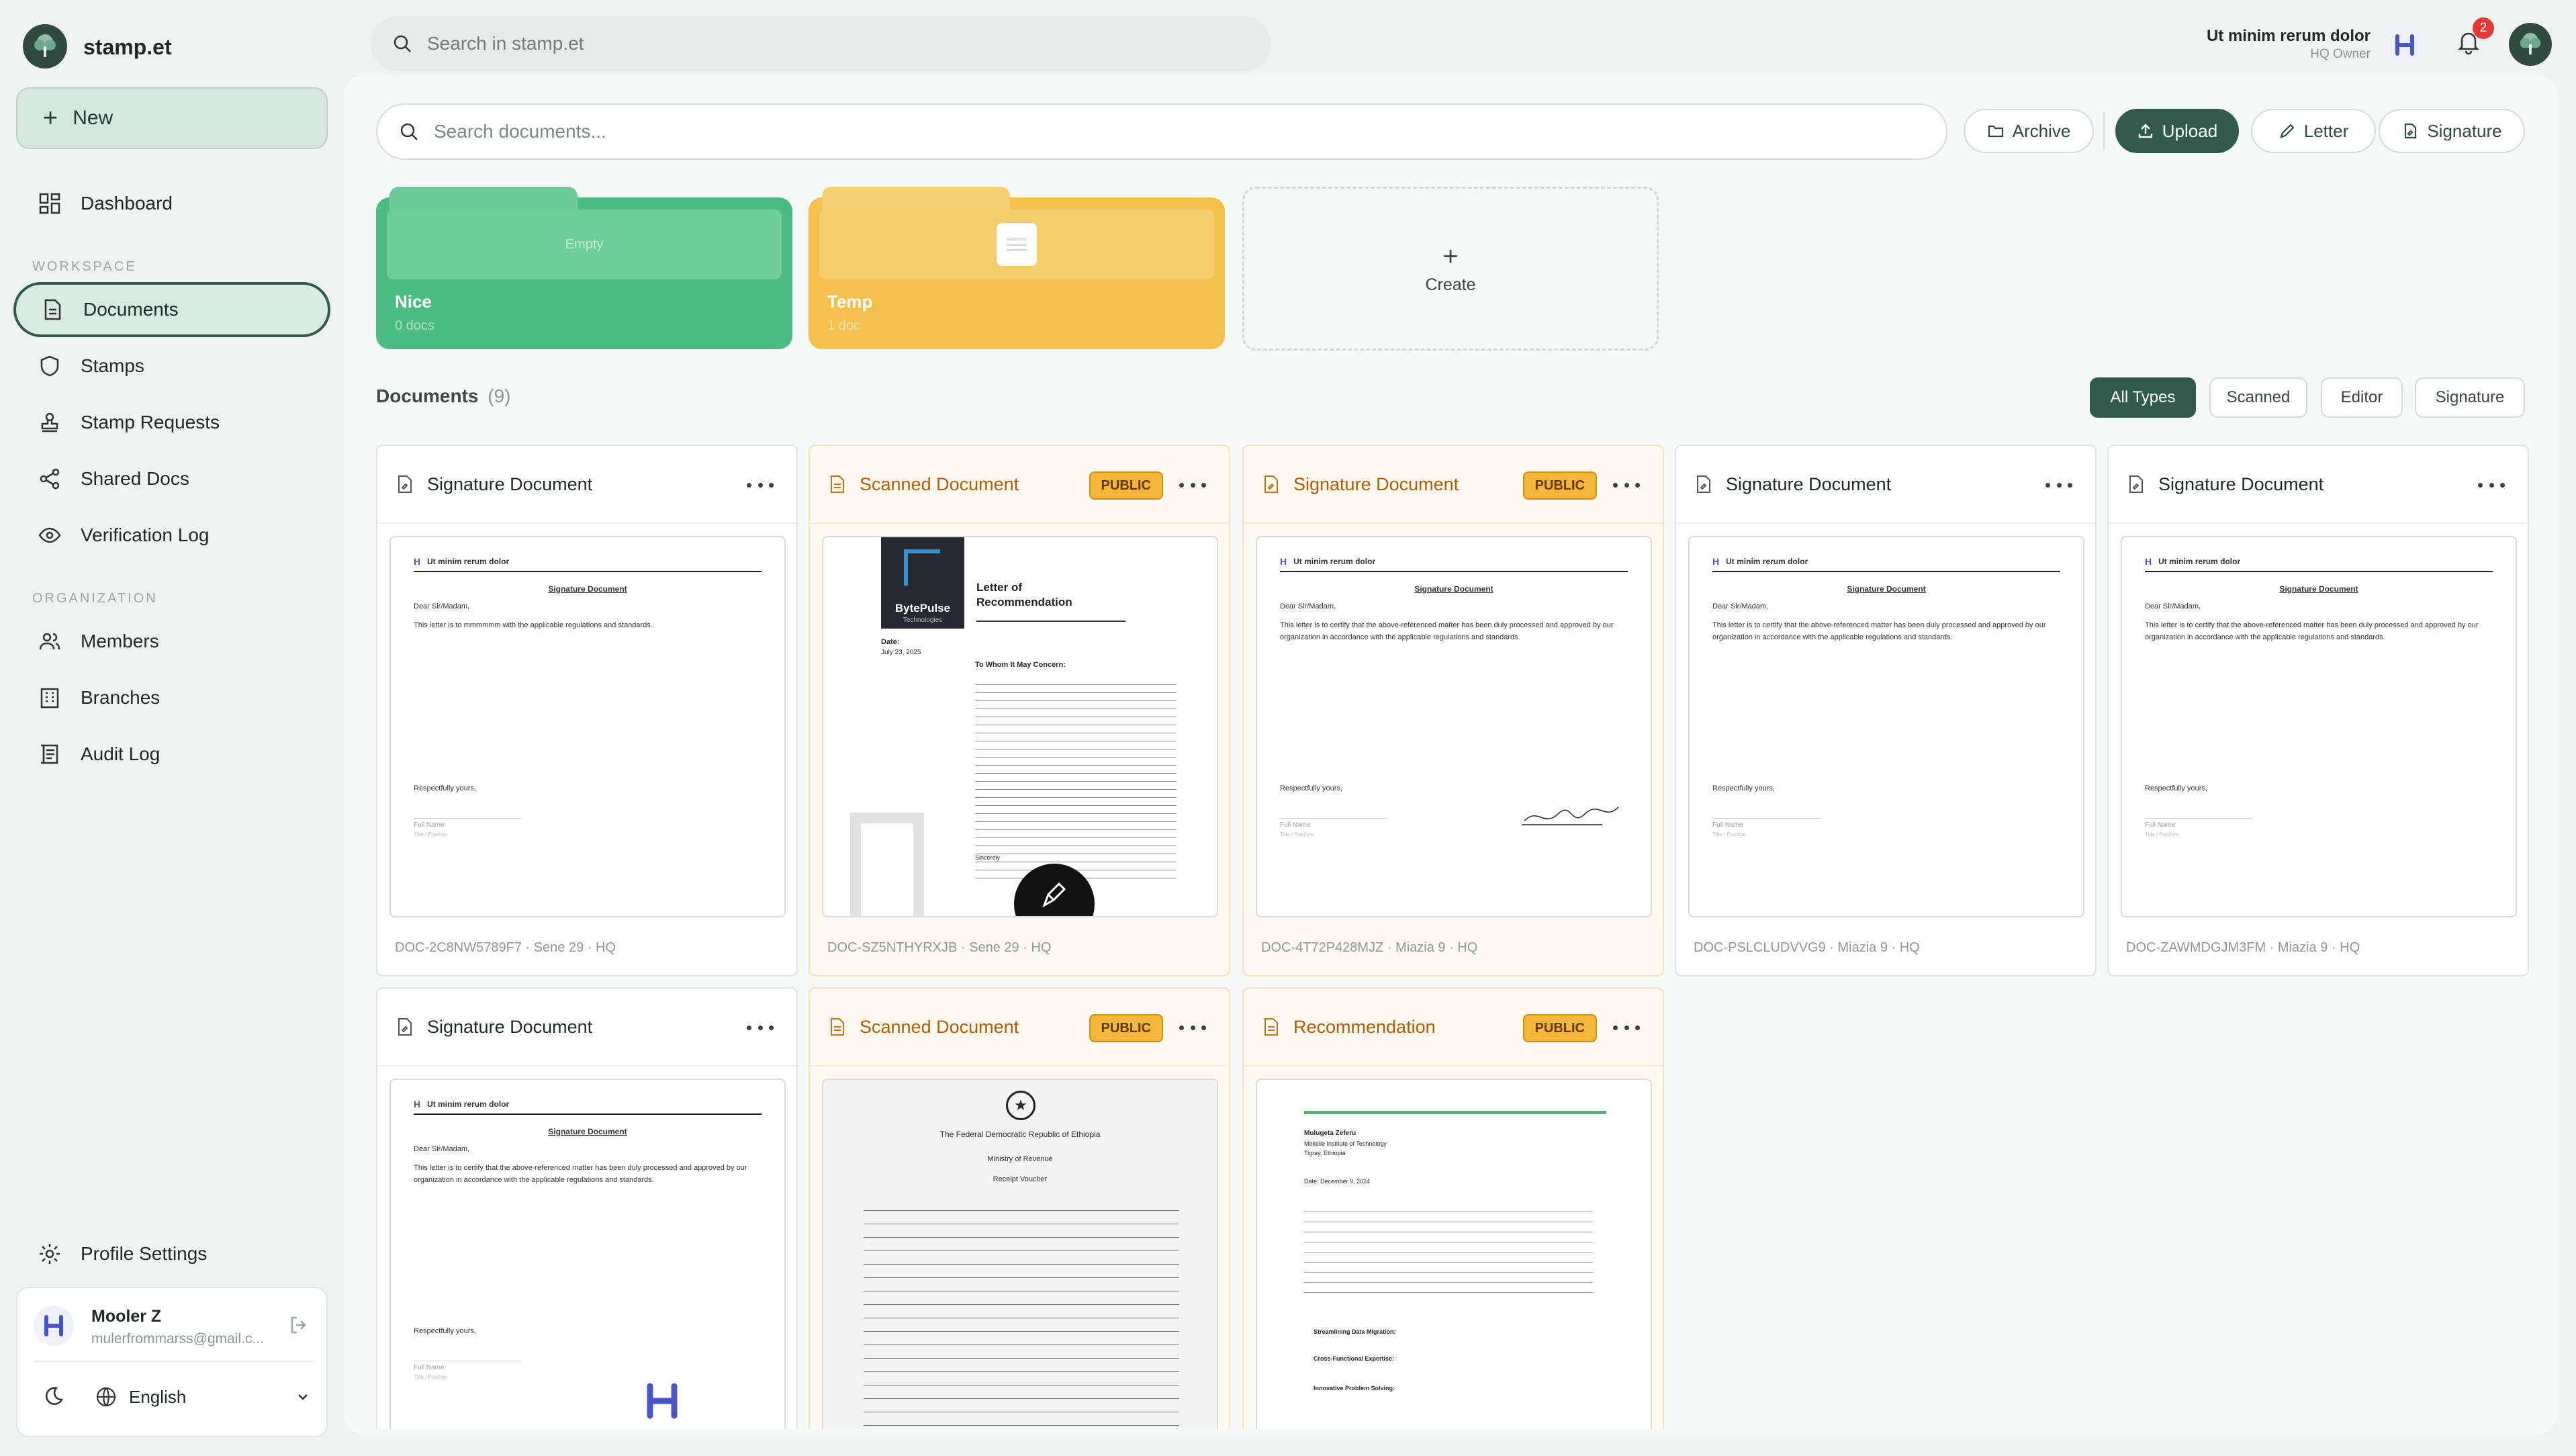  I want to click on sidebar-item-label: Stamp Requests, so click(150, 422).